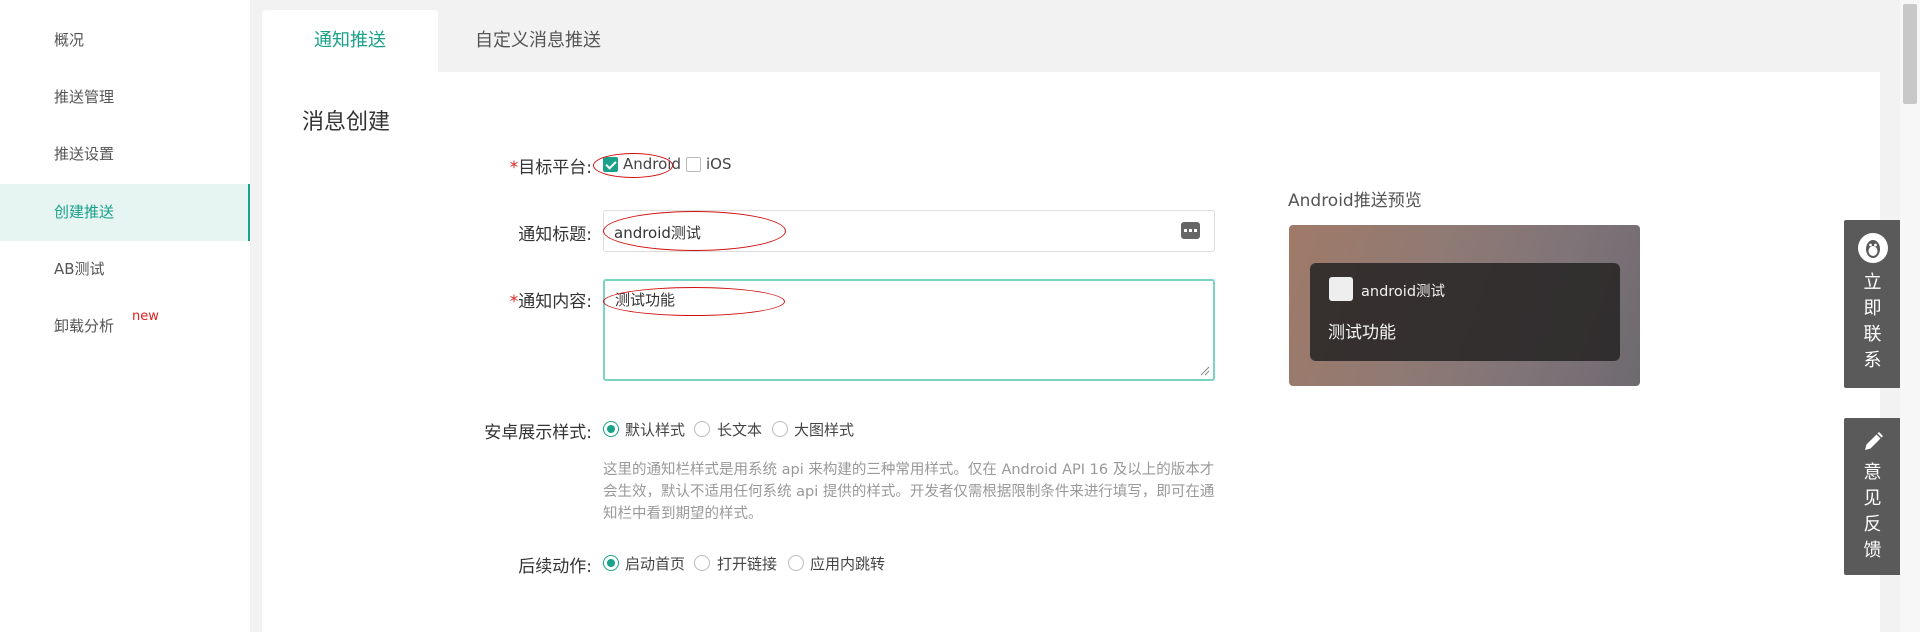  Describe the element at coordinates (693, 164) in the screenshot. I see `ios-checkbox` at that location.